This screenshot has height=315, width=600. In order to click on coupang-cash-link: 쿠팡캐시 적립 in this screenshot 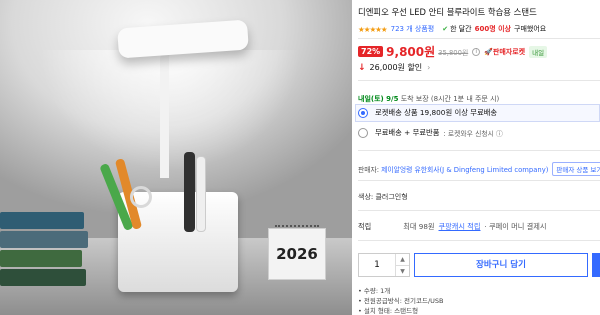, I will do `click(460, 227)`.